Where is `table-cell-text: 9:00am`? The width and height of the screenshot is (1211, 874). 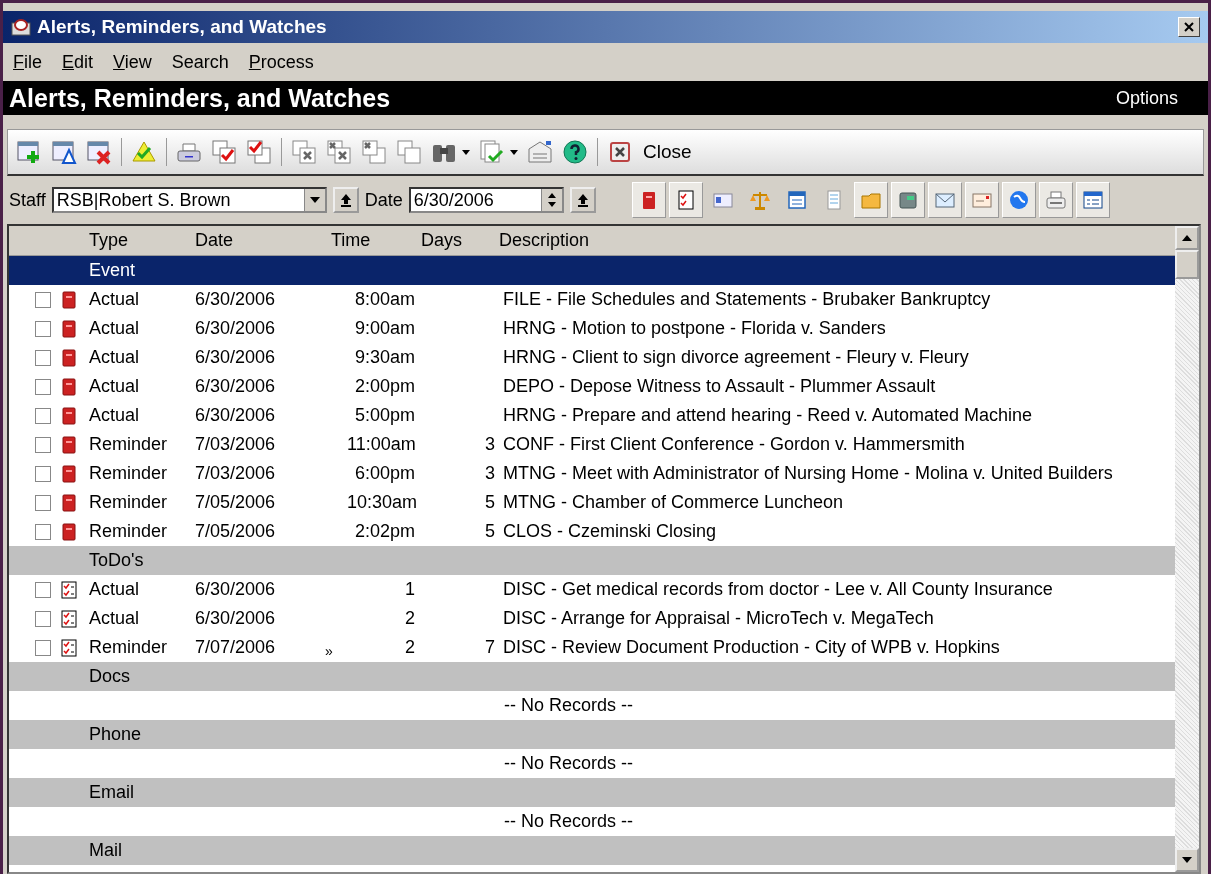
table-cell-text: 9:00am is located at coordinates (384, 328).